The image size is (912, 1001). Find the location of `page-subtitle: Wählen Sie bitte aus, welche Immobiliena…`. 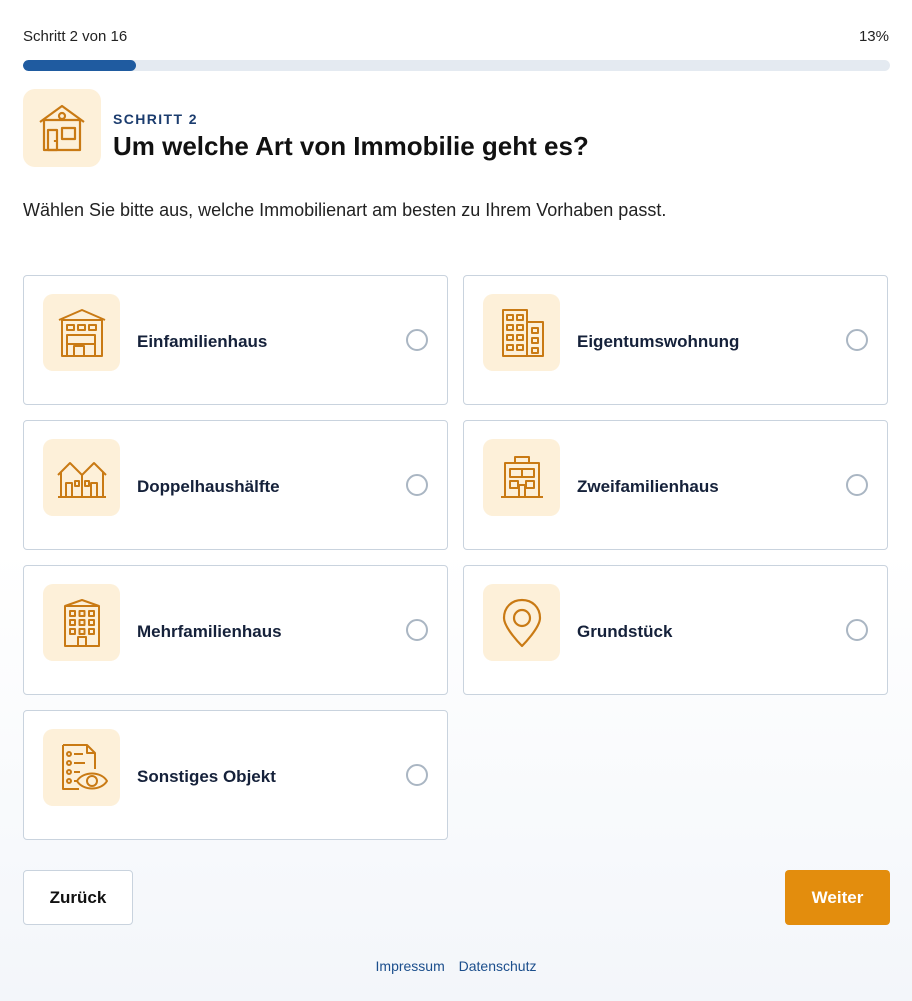

page-subtitle: Wählen Sie bitte aus, welche Immobiliena… is located at coordinates (345, 210).